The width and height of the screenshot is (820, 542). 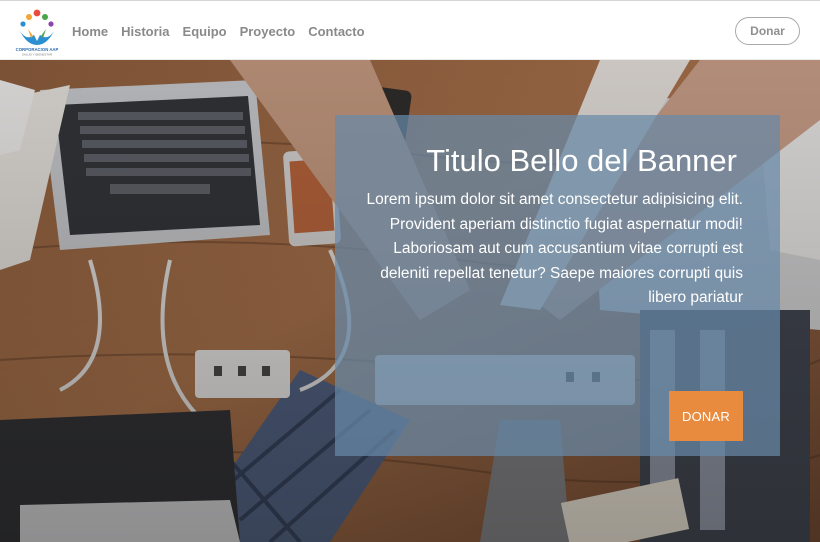 What do you see at coordinates (581, 160) in the screenshot?
I see `banner-title: Titulo Bello del Banner` at bounding box center [581, 160].